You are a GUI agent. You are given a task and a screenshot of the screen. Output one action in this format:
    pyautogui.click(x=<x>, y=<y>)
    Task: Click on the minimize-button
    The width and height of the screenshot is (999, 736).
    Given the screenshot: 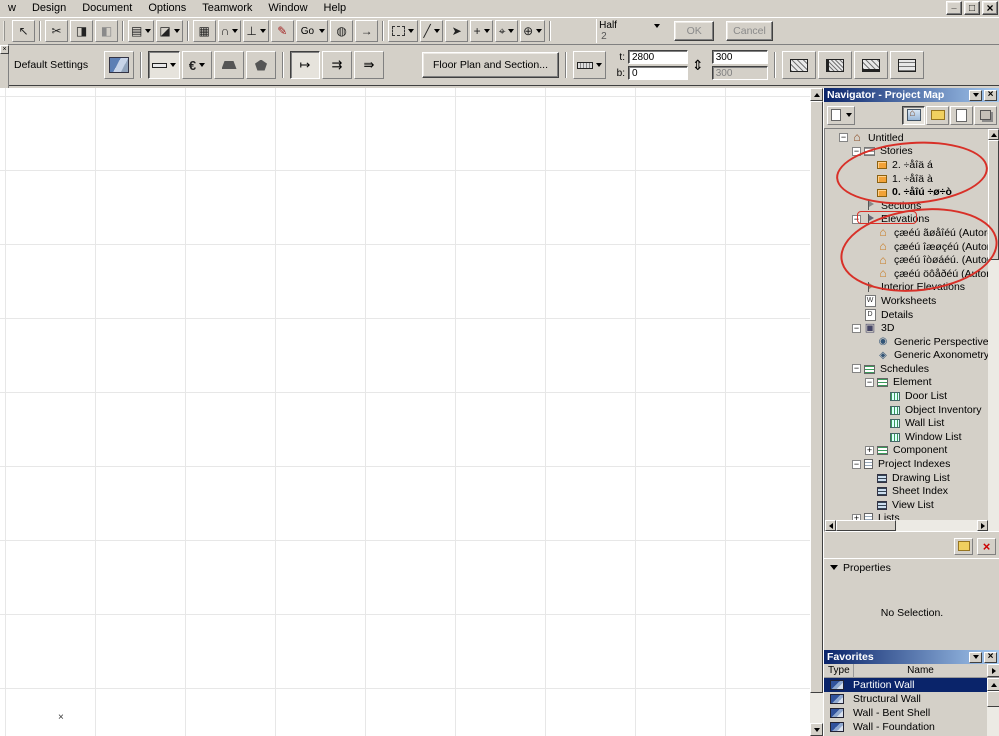 What is the action you would take?
    pyautogui.click(x=954, y=8)
    